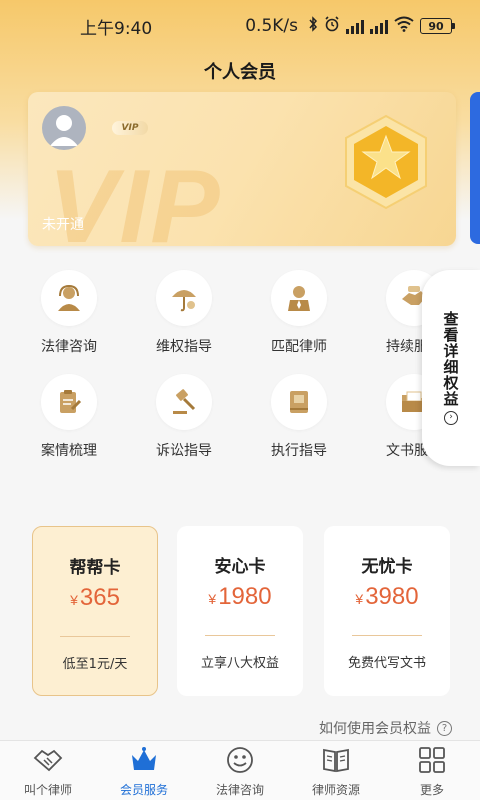 Image resolution: width=480 pixels, height=800 pixels. Describe the element at coordinates (387, 567) in the screenshot. I see `plan-name: 无忧卡` at that location.